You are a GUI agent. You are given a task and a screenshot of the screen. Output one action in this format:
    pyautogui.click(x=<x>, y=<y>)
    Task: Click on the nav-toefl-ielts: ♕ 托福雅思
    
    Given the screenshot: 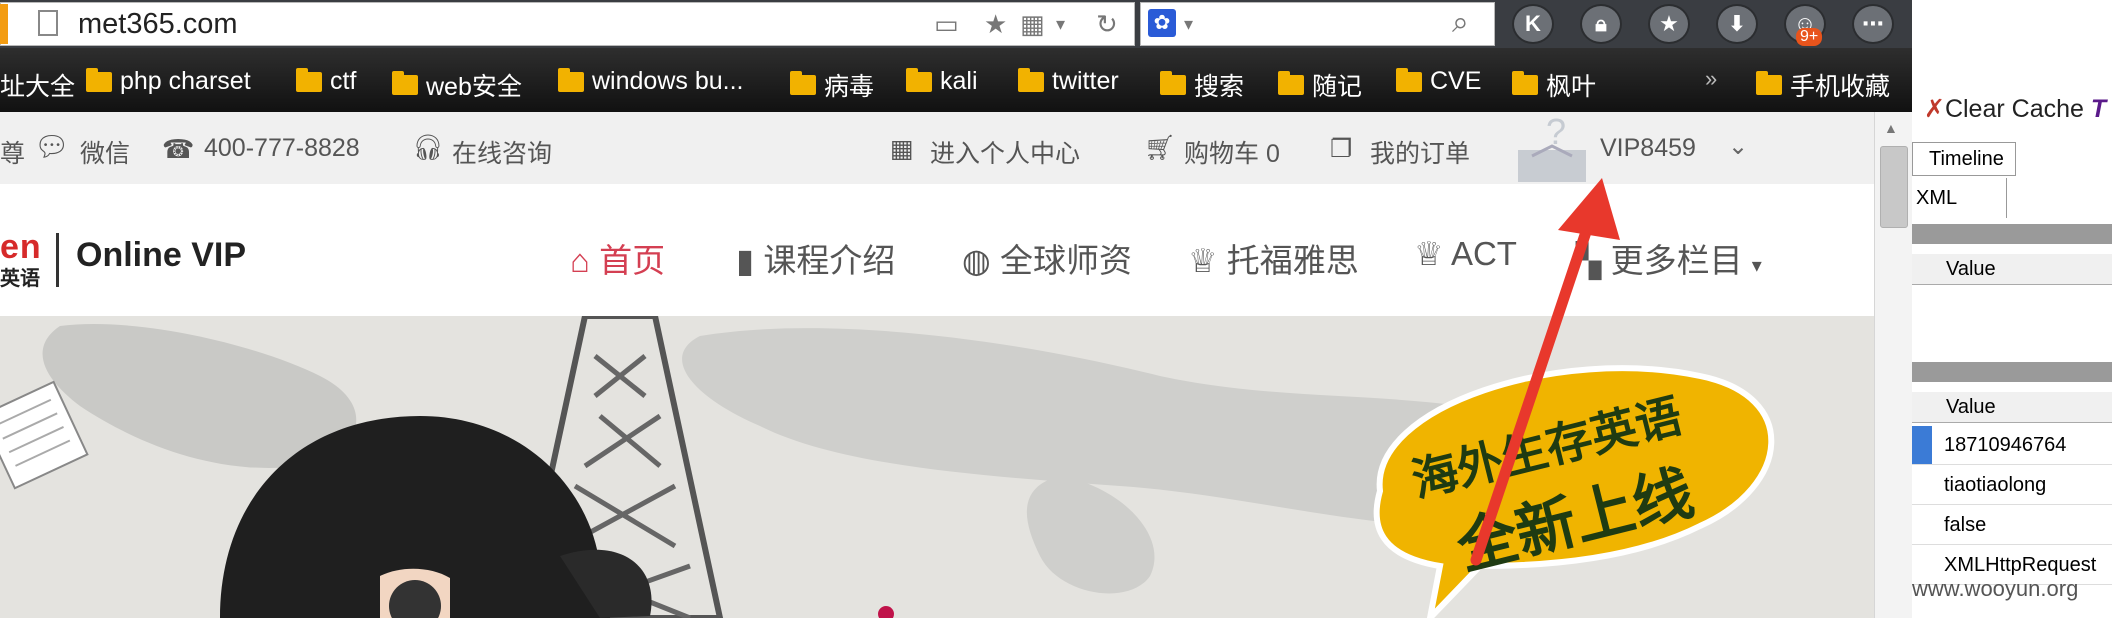 What is the action you would take?
    pyautogui.click(x=1273, y=258)
    